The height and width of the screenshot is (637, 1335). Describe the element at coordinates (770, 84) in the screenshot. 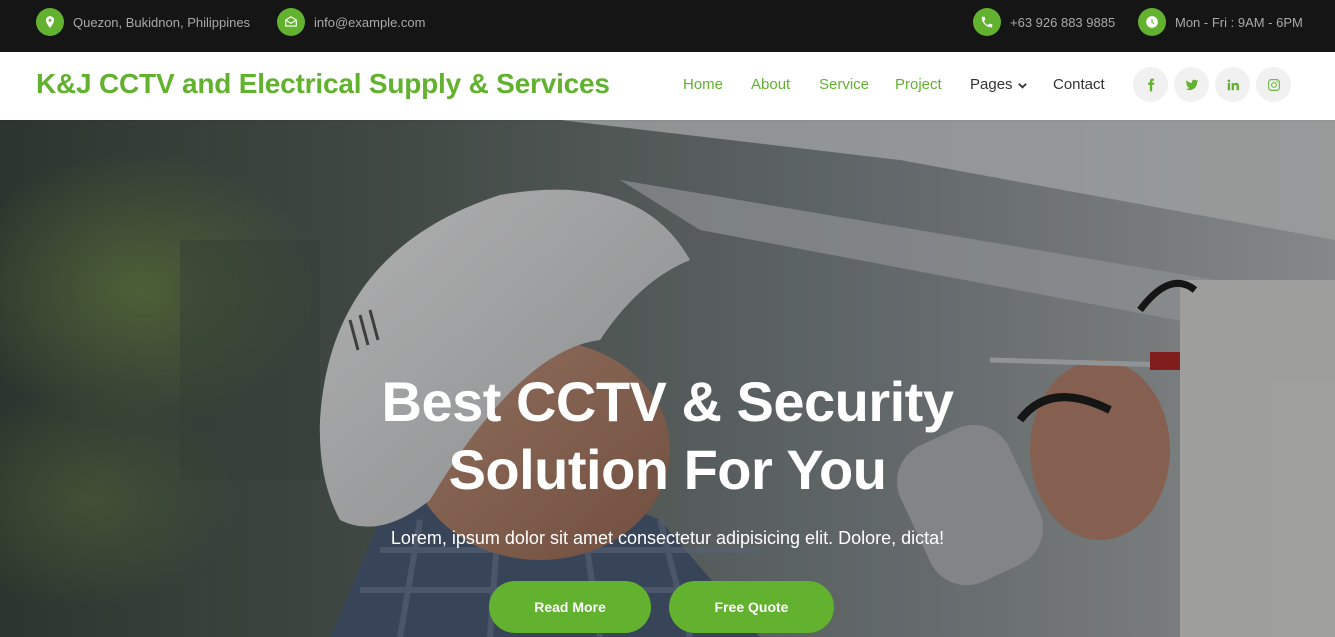

I see `nav-about: About` at that location.